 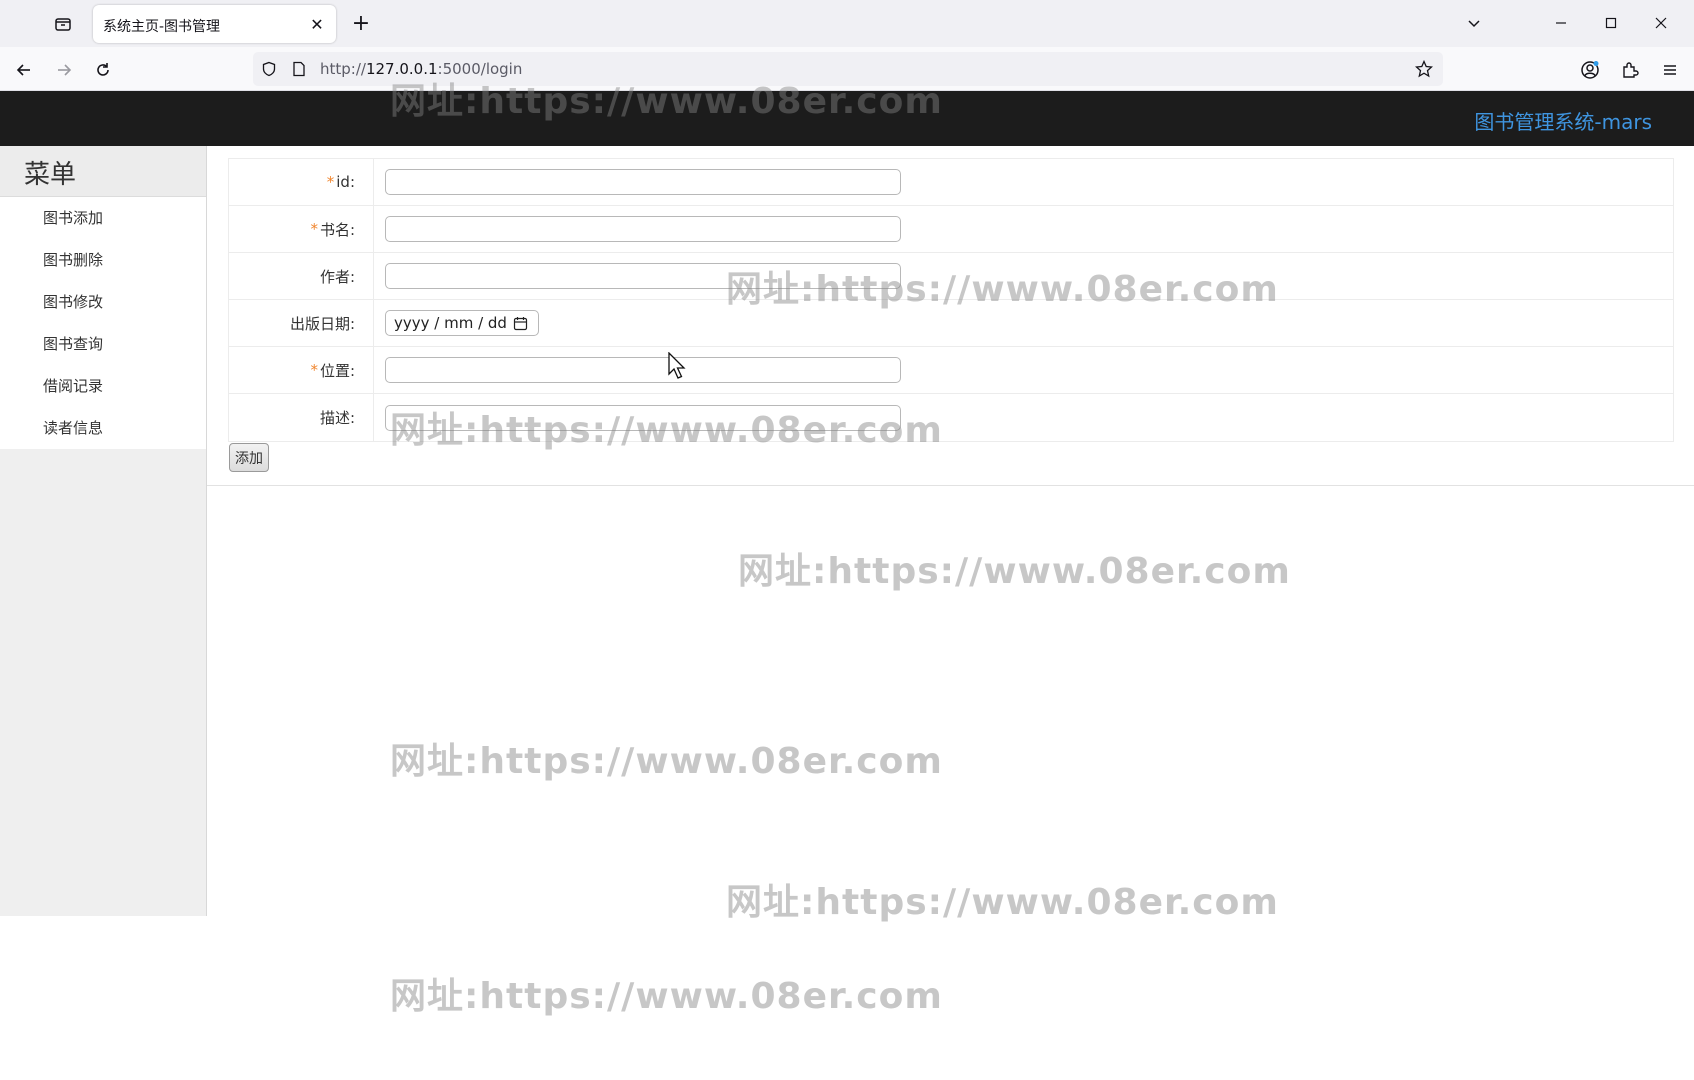 What do you see at coordinates (643, 182) in the screenshot?
I see `id-input` at bounding box center [643, 182].